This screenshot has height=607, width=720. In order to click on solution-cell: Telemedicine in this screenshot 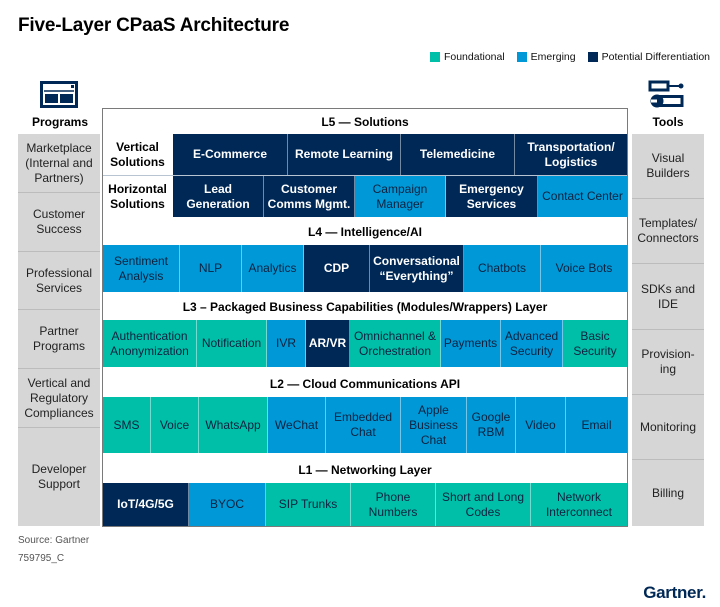, I will do `click(458, 154)`.